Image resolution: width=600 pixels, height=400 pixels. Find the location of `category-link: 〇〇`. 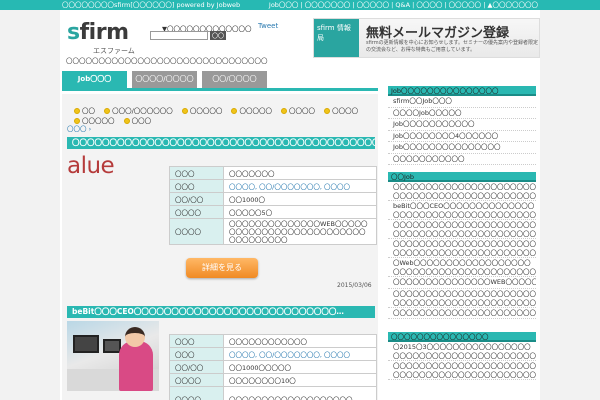

category-link: 〇〇 is located at coordinates (84, 110).